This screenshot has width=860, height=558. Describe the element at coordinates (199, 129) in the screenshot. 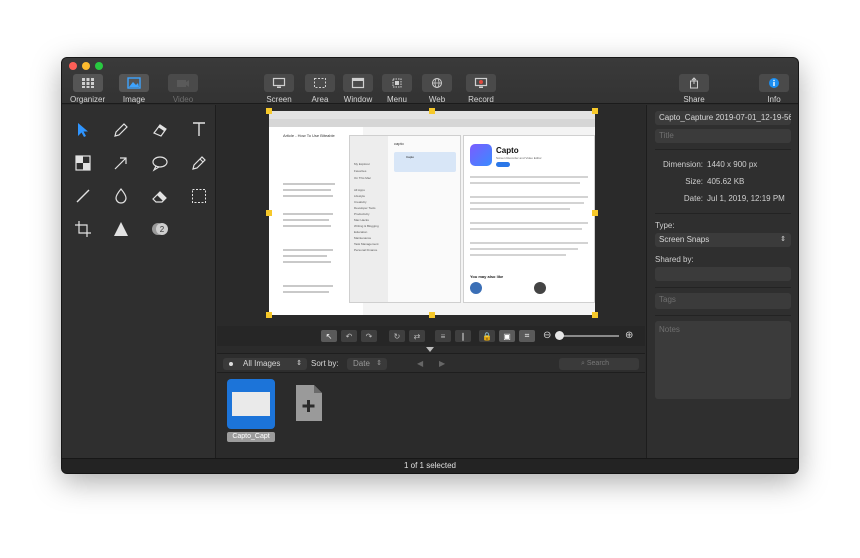

I see `text-tool` at that location.